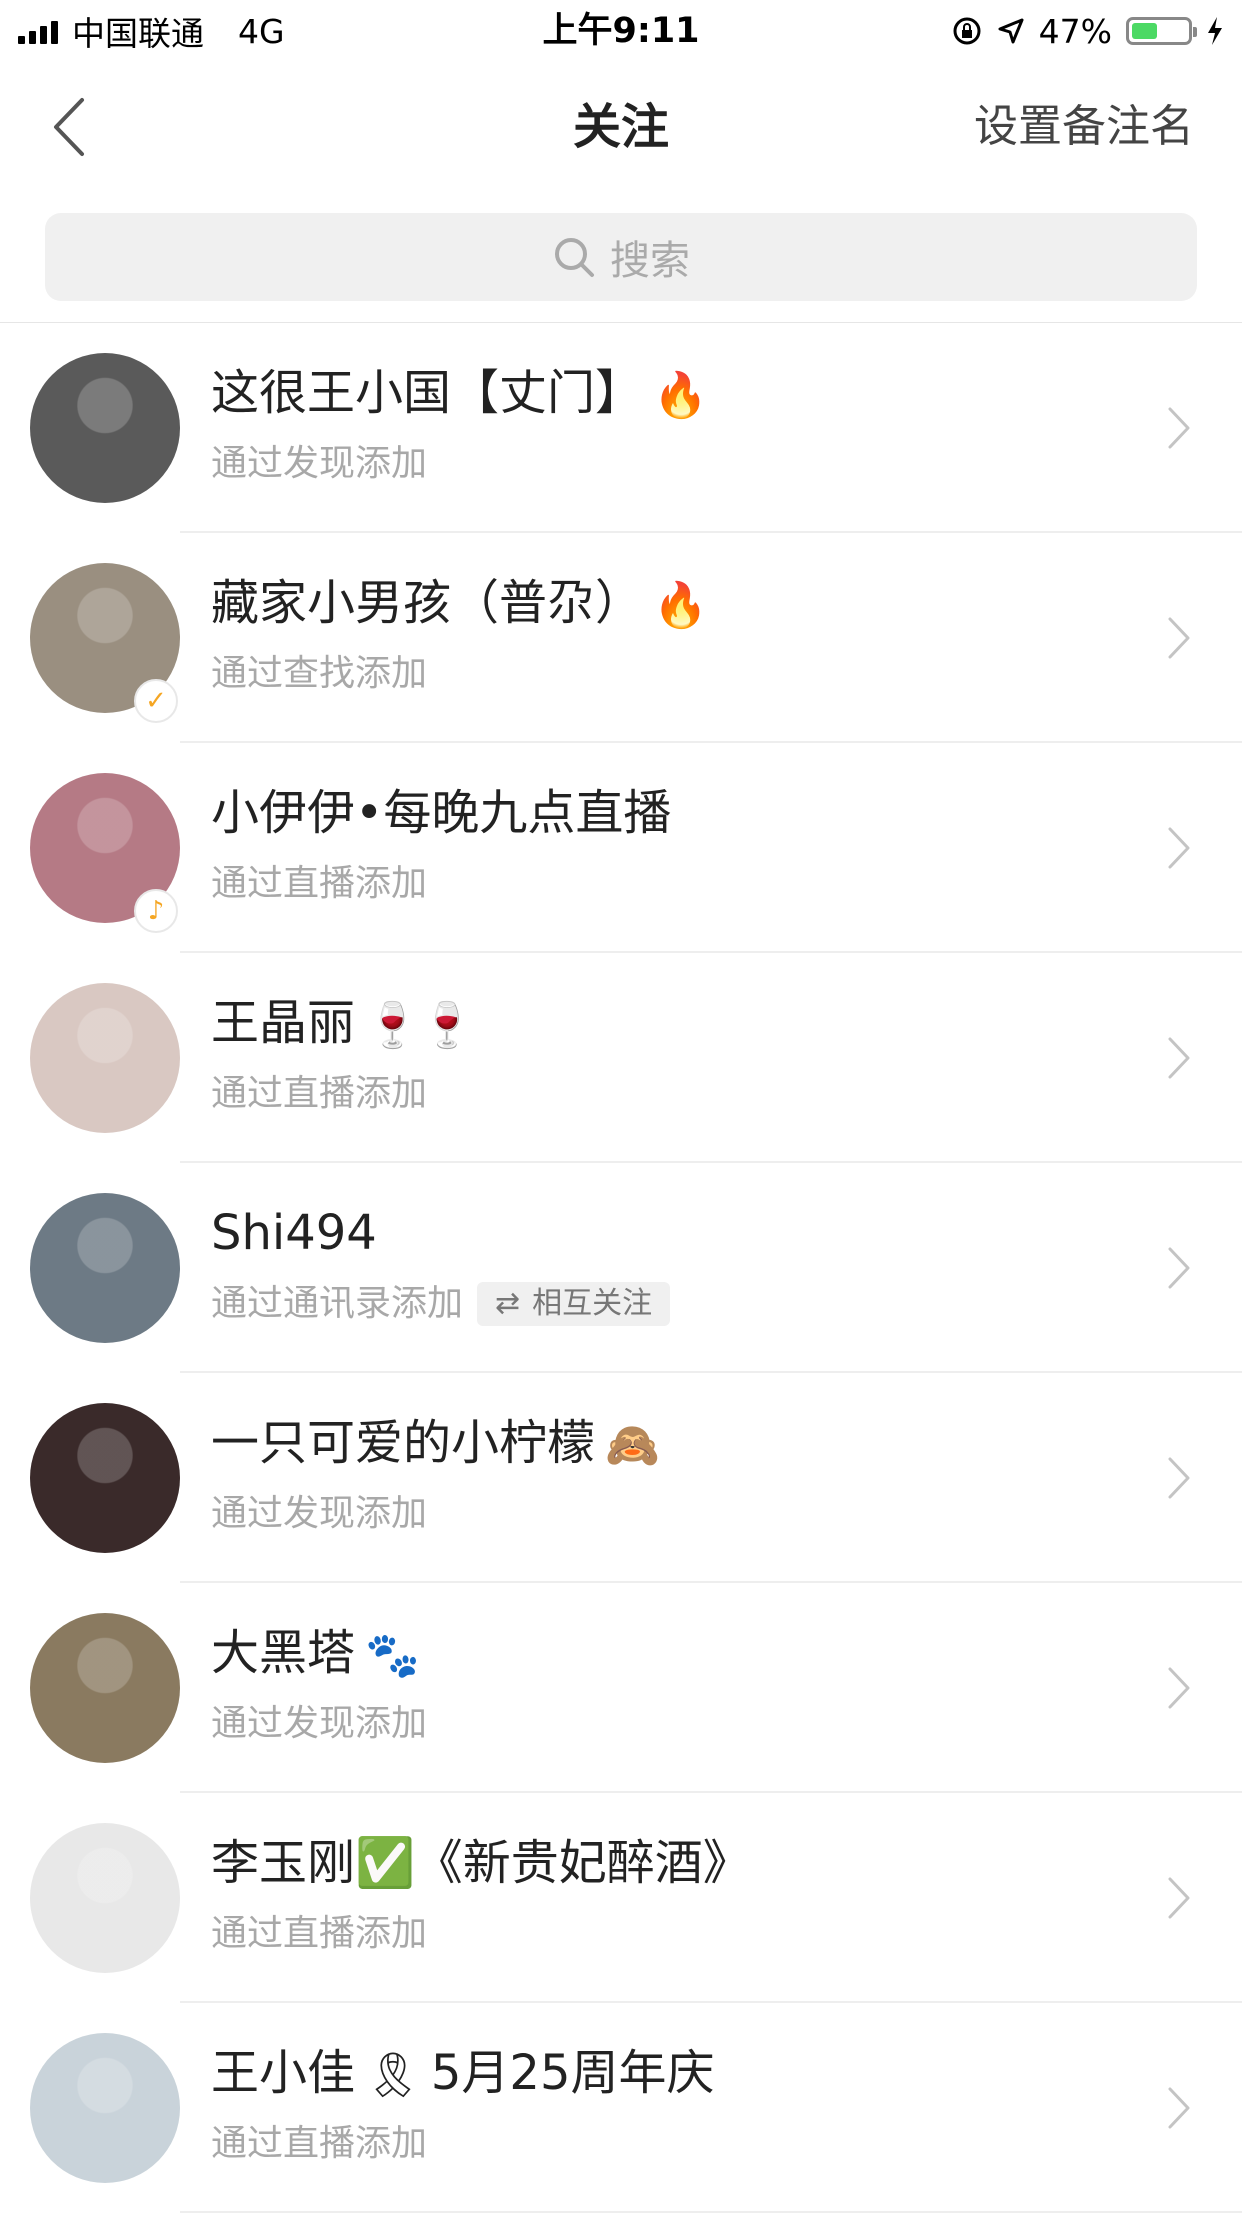 Image resolution: width=1242 pixels, height=2213 pixels. What do you see at coordinates (283, 1653) in the screenshot?
I see `contact-name: 大黑塔` at bounding box center [283, 1653].